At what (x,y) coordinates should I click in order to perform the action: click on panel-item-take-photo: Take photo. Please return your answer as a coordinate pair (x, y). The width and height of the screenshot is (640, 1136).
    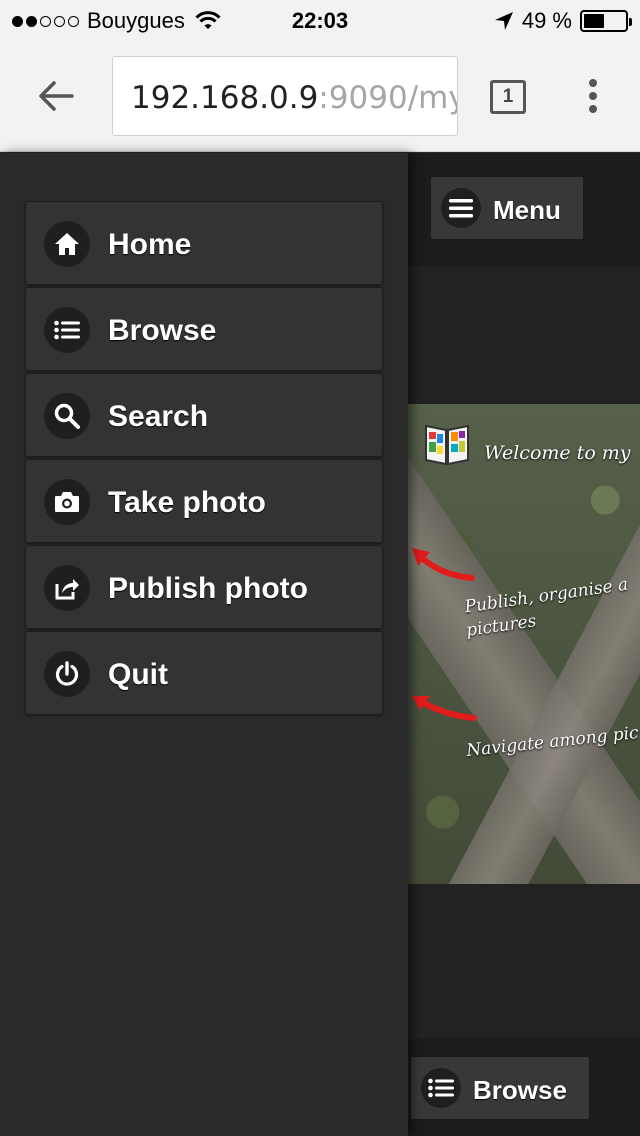
    Looking at the image, I should click on (204, 501).